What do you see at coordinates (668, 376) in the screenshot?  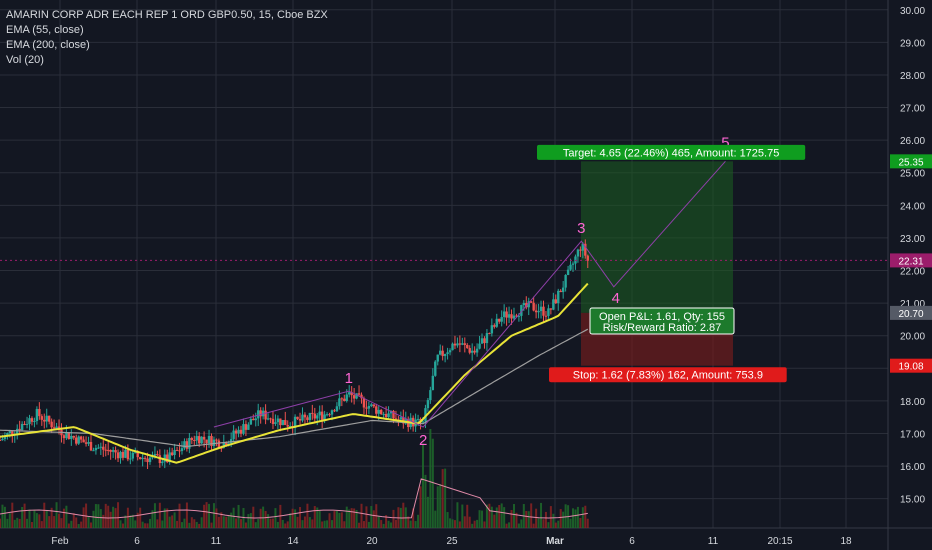 I see `stop-label: Stop: 1.62 (7.83%) 162, Amount: 753.9` at bounding box center [668, 376].